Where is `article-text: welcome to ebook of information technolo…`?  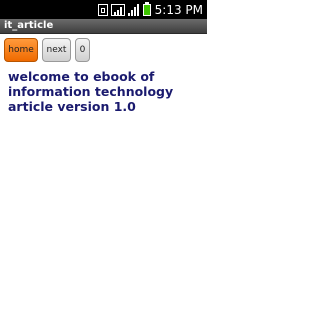 article-text: welcome to ebook of information technolo… is located at coordinates (91, 91).